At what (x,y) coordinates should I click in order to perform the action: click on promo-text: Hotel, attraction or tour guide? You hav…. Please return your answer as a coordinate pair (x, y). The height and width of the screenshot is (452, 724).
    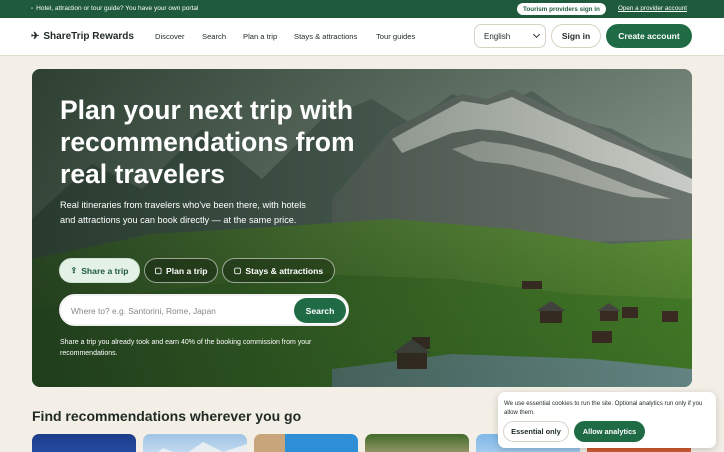
    Looking at the image, I should click on (117, 8).